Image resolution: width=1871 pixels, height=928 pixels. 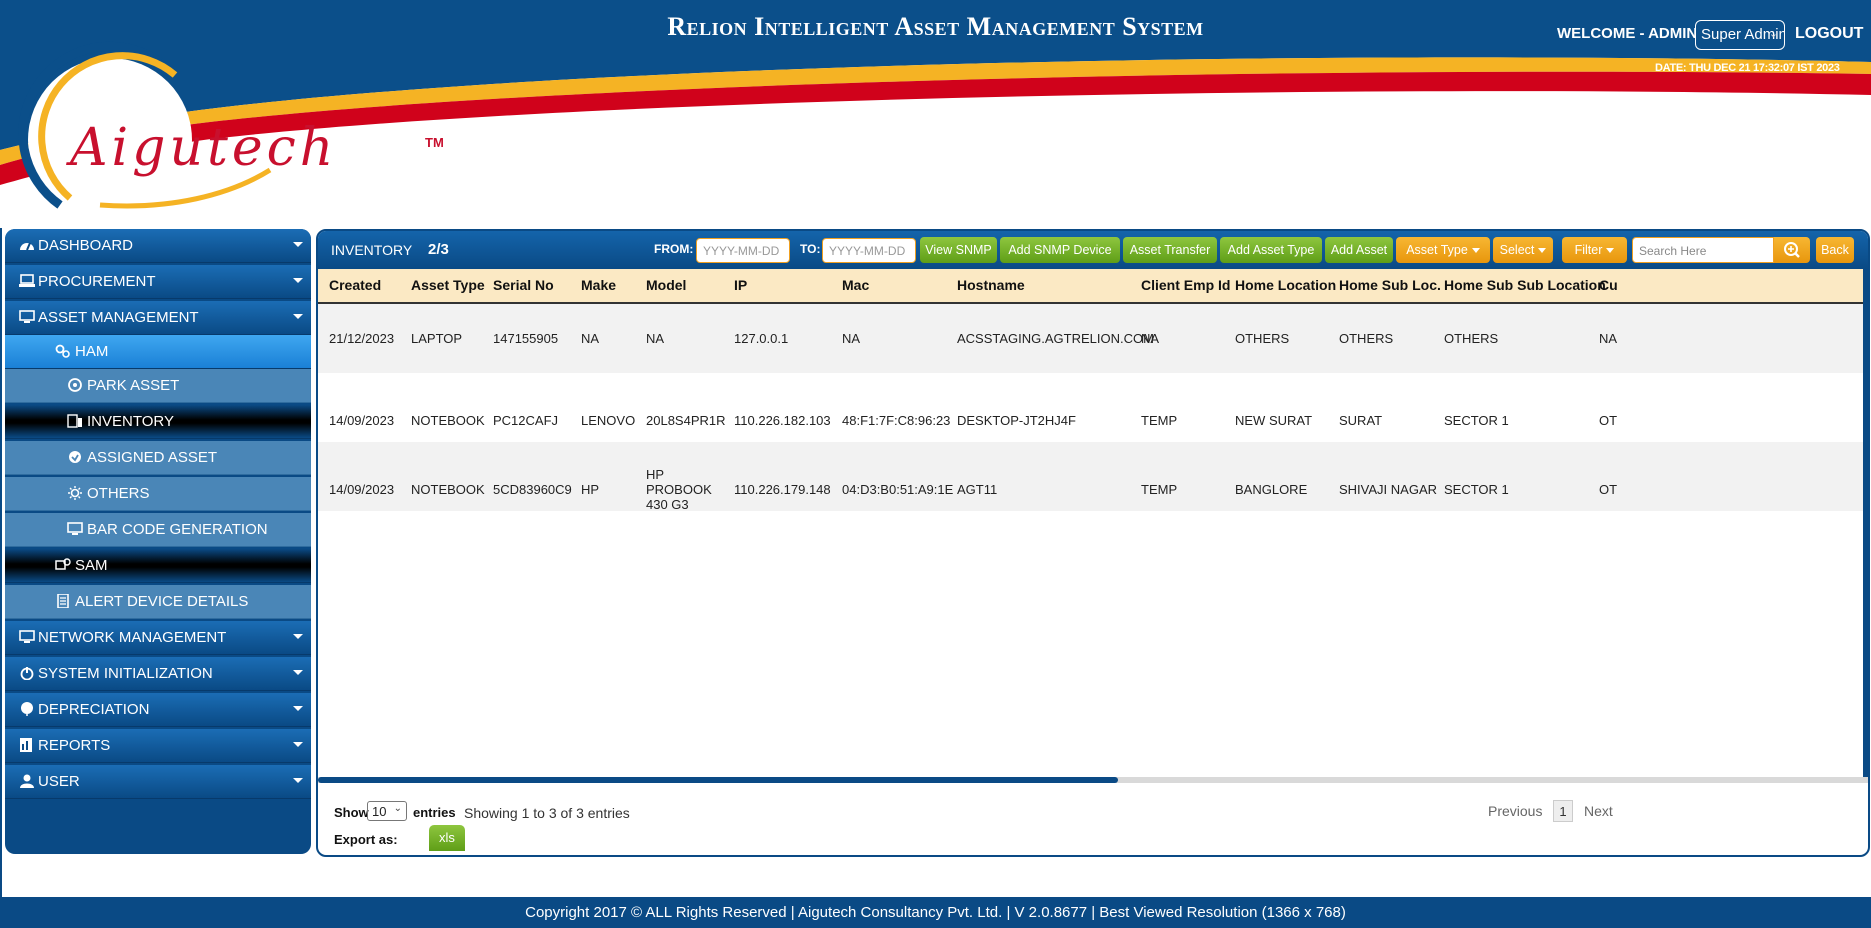 What do you see at coordinates (526, 420) in the screenshot?
I see `table-cell: PC12CAFJ` at bounding box center [526, 420].